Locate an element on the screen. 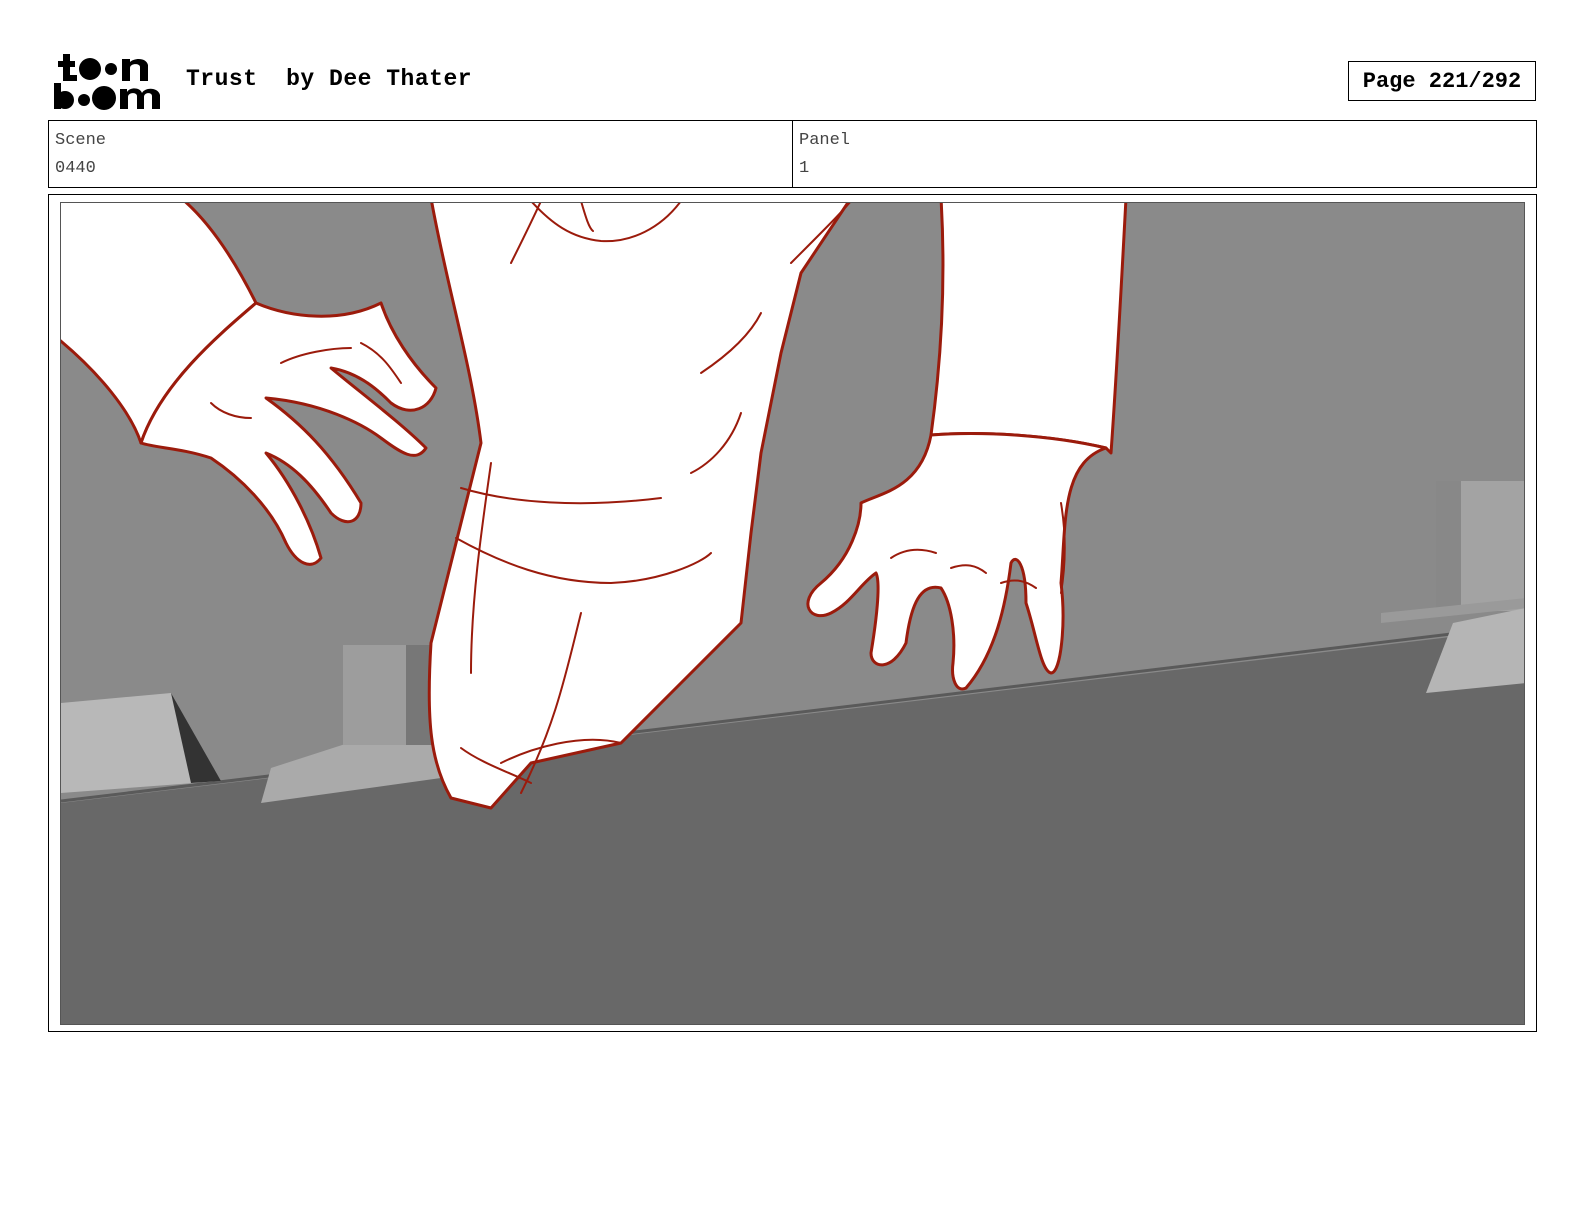 This screenshot has height=1224, width=1584. panel-label: Panel is located at coordinates (825, 140).